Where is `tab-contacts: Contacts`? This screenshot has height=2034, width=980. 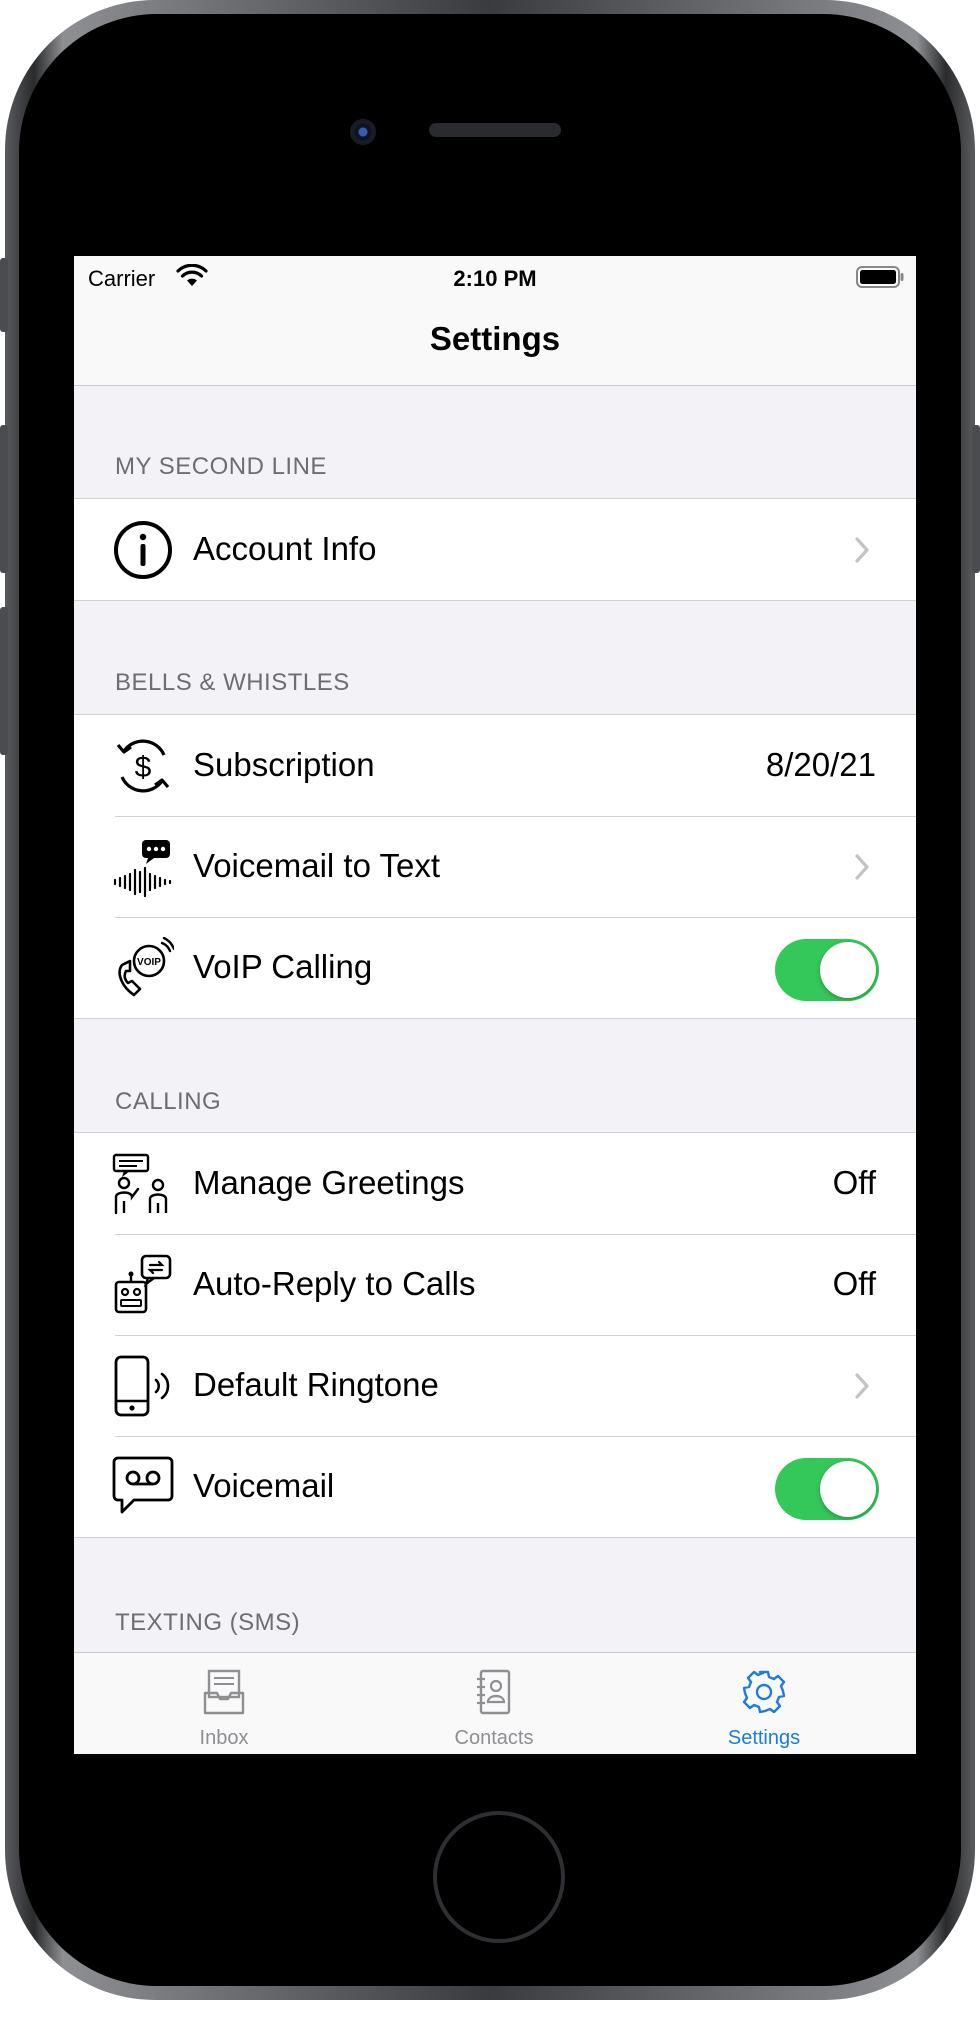 tab-contacts: Contacts is located at coordinates (494, 1703).